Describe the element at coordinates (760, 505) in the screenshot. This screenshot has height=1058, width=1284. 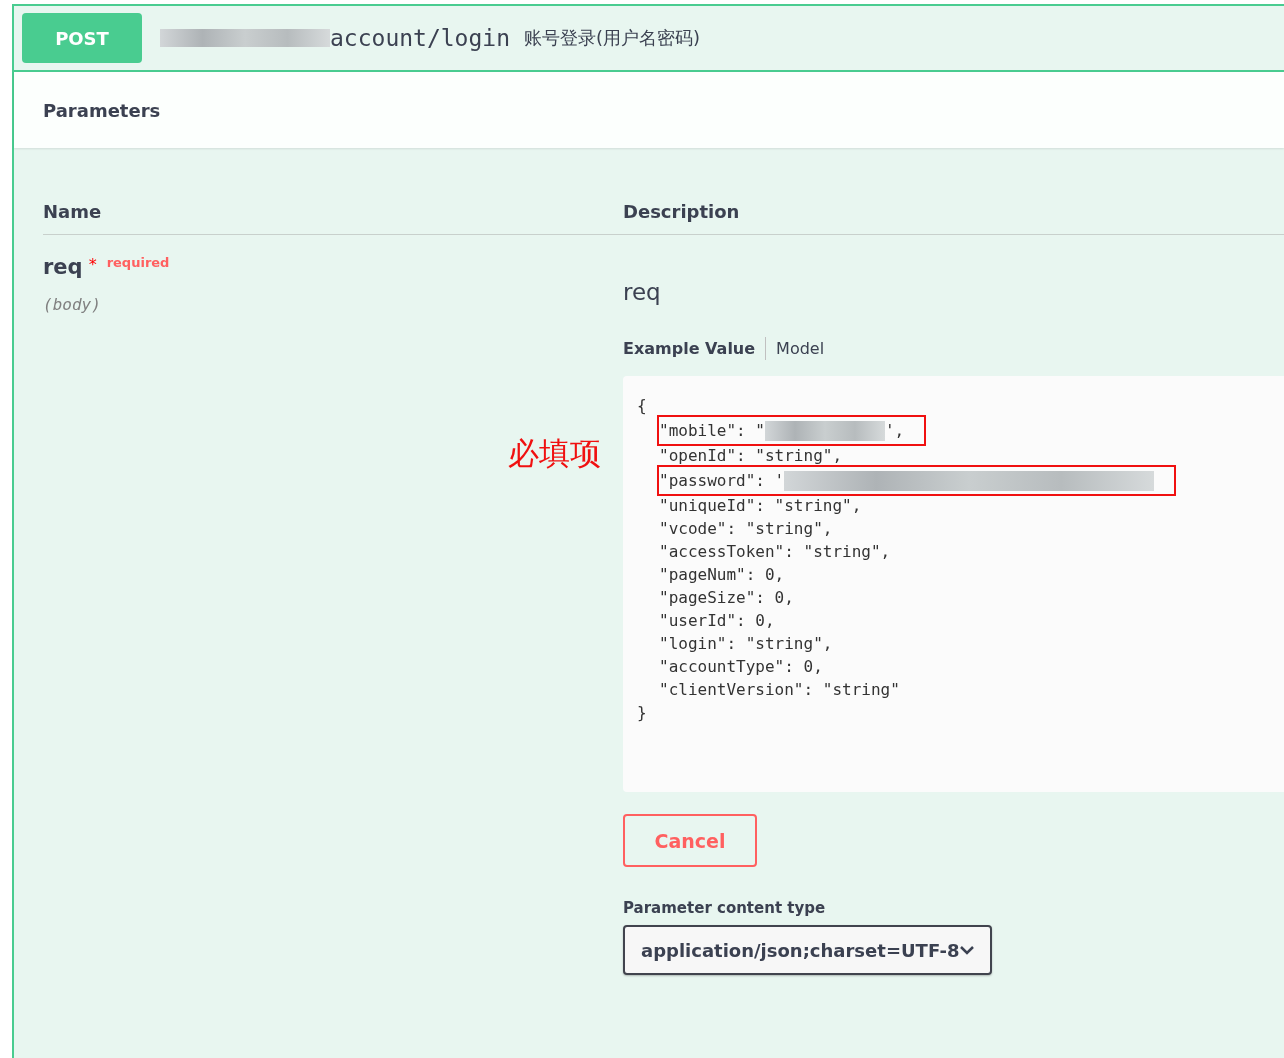
I see `code-line: "uniqueId": "string",` at that location.